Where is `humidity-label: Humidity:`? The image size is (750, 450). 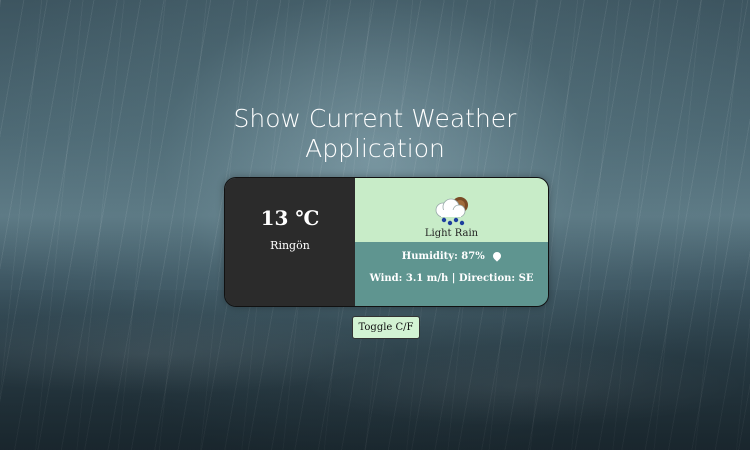
humidity-label: Humidity: is located at coordinates (429, 256).